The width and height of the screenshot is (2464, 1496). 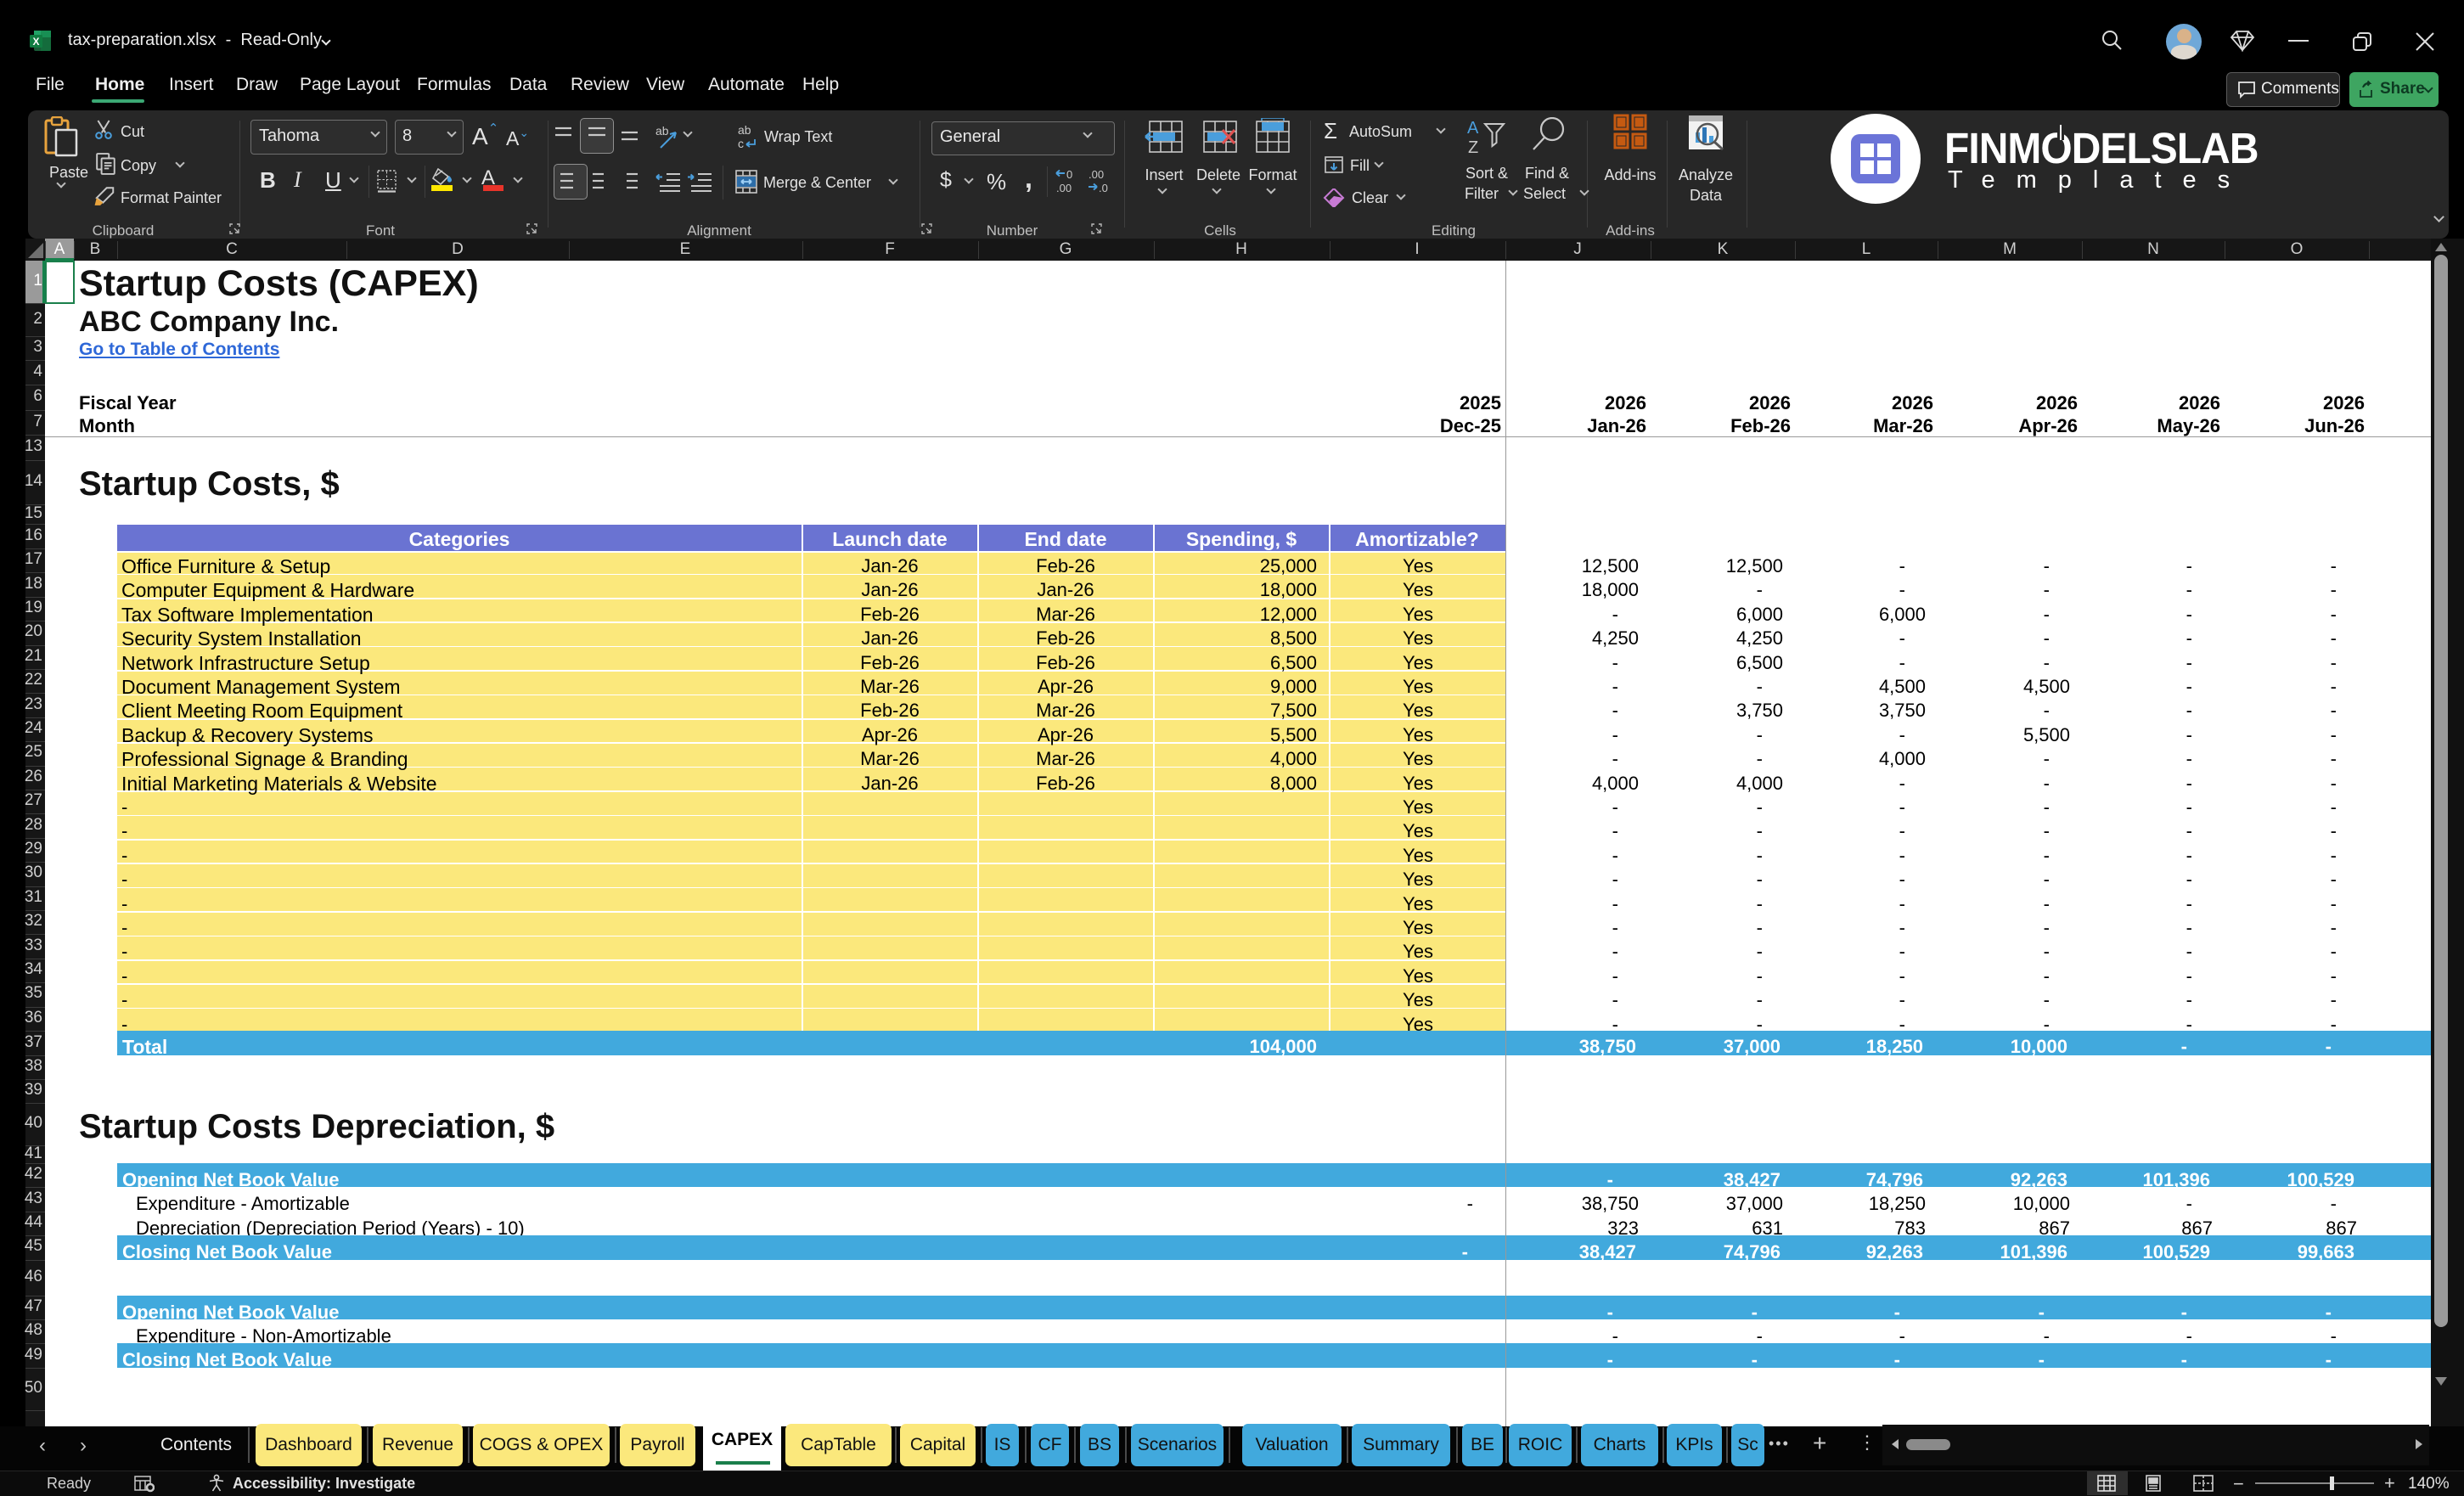 What do you see at coordinates (1069, 174) in the screenshot?
I see `svg-text: 0` at bounding box center [1069, 174].